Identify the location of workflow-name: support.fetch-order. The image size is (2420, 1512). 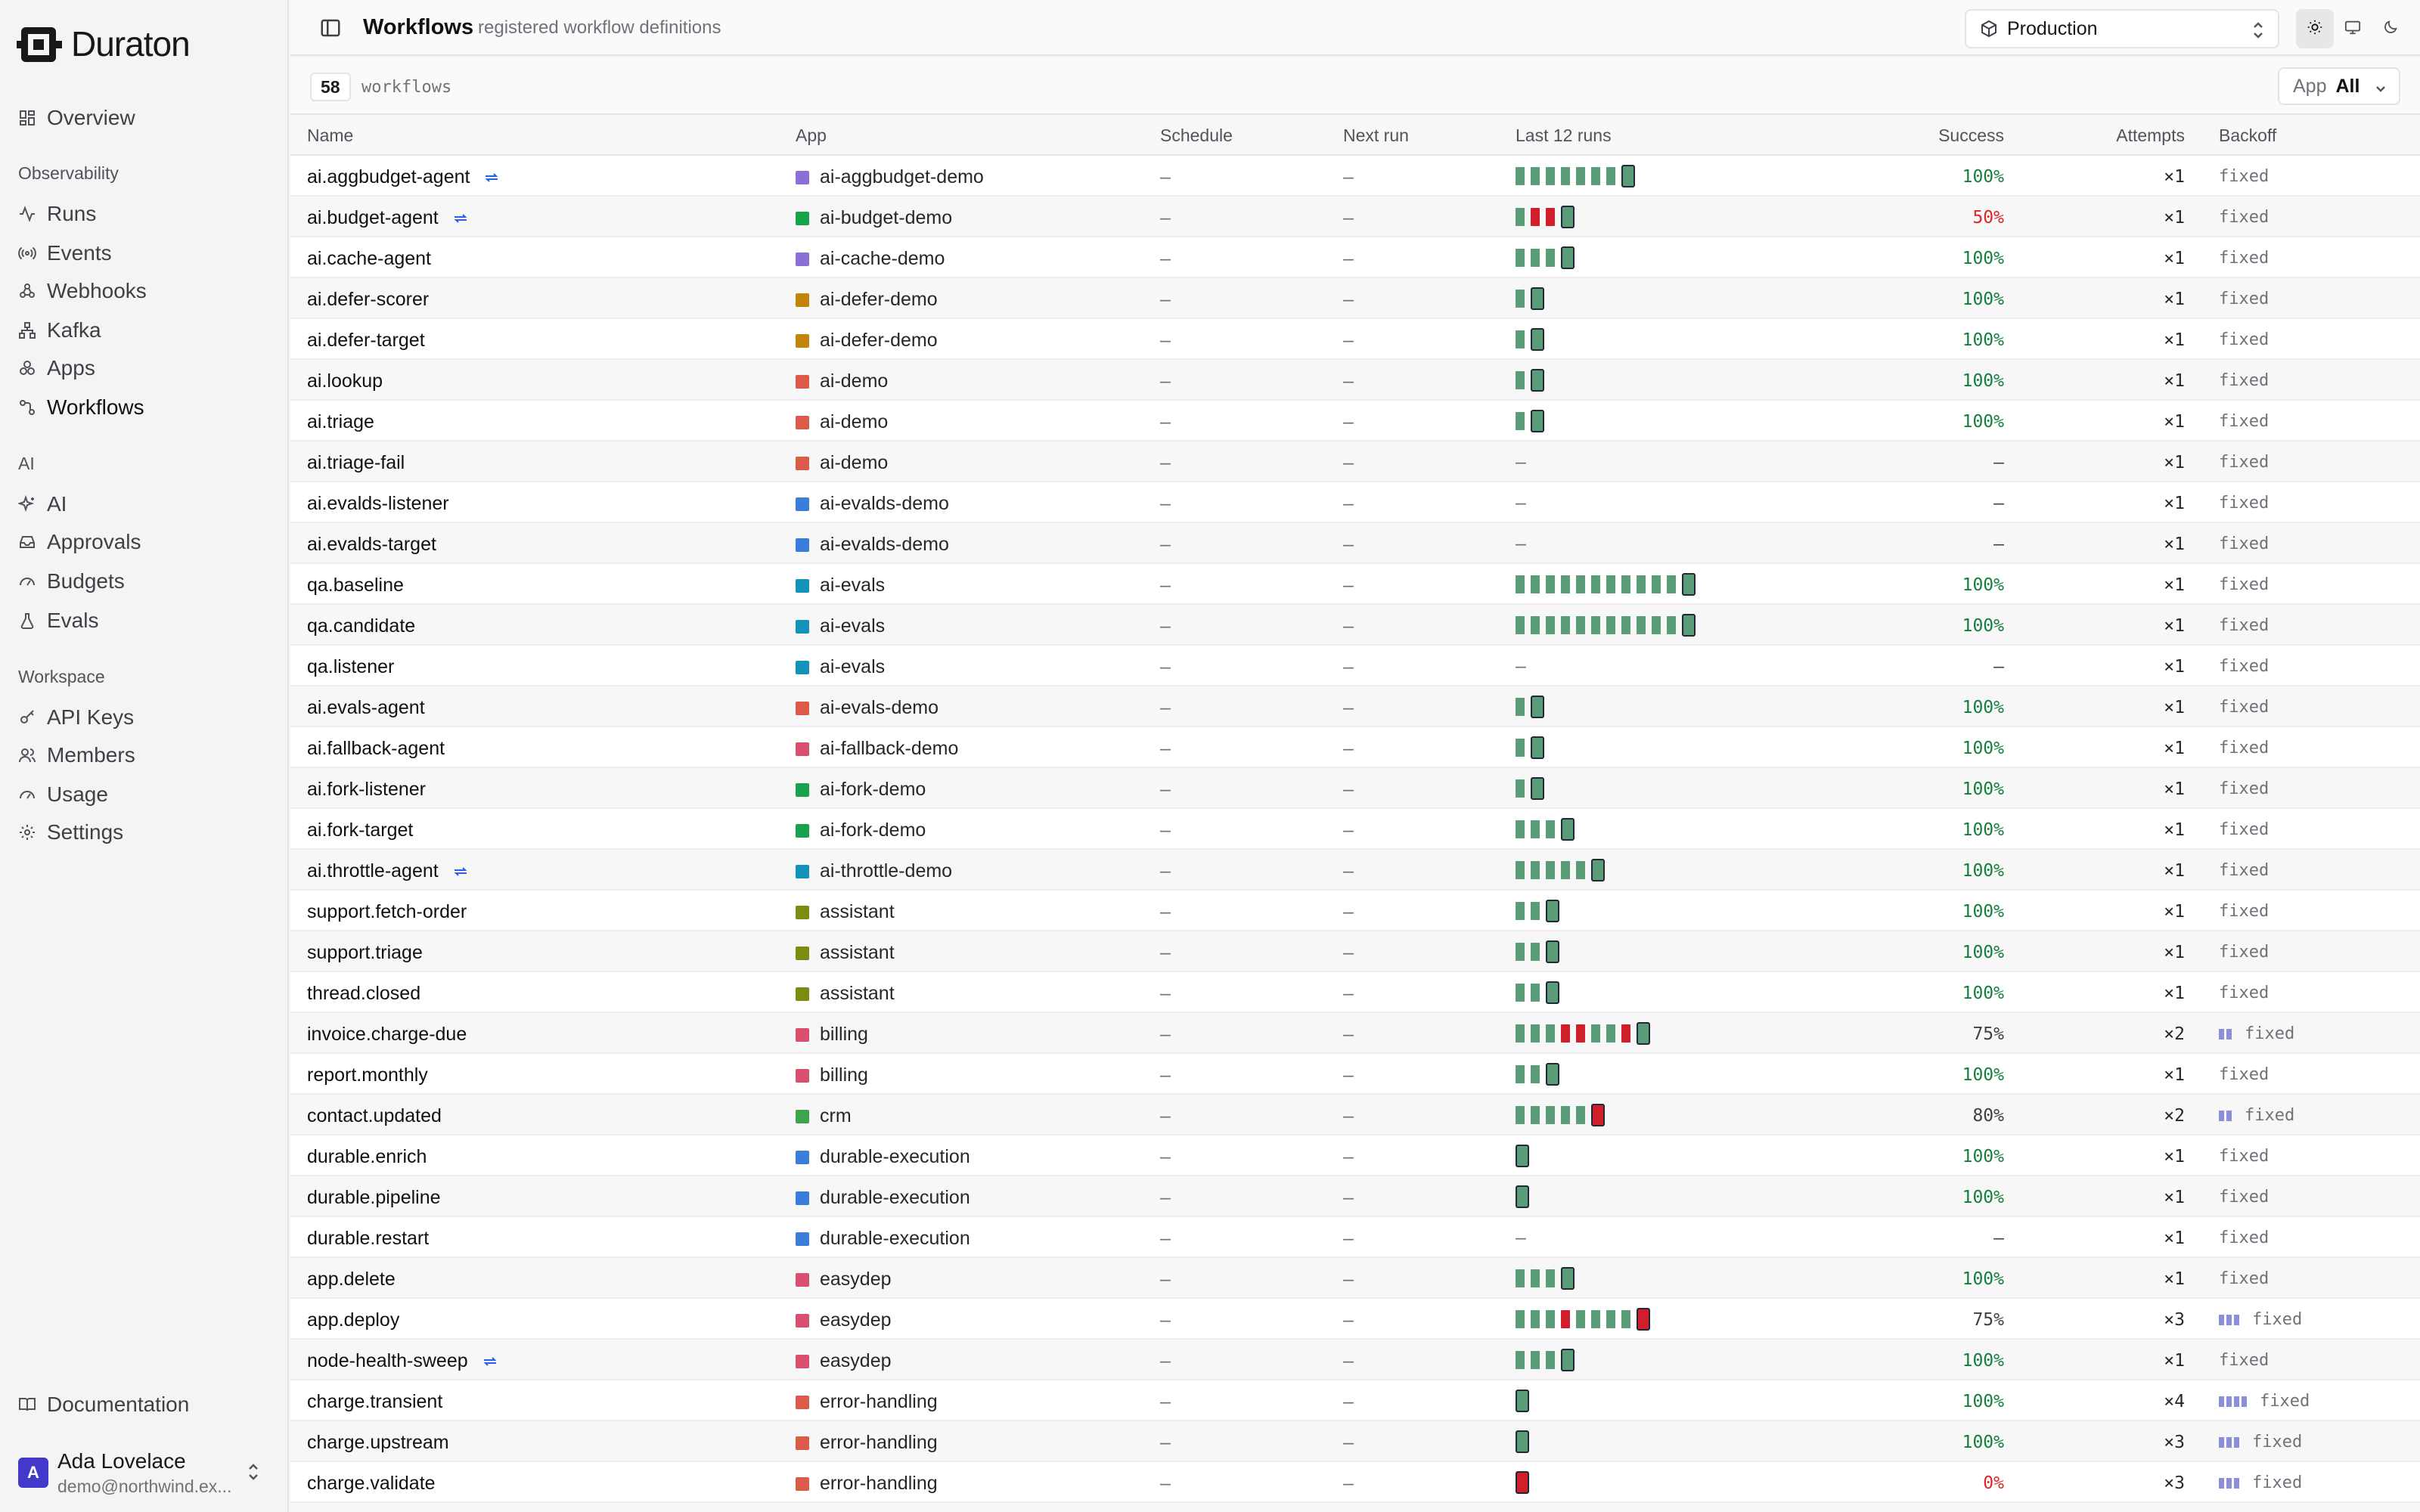
(387, 912).